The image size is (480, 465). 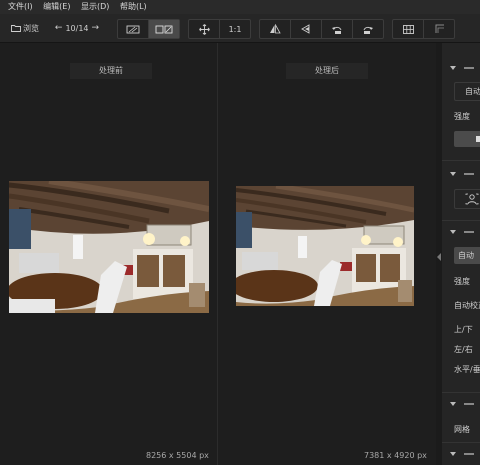 What do you see at coordinates (395, 455) in the screenshot?
I see `after-dimensions: 7381 x 4920 px` at bounding box center [395, 455].